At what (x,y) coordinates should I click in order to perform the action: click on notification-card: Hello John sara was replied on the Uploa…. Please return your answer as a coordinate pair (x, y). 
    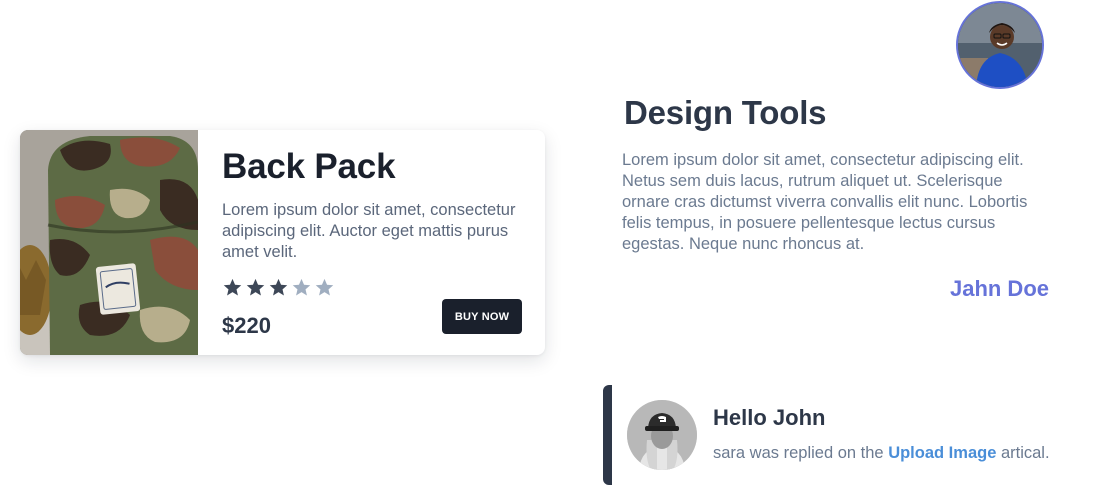
    Looking at the image, I should click on (848, 435).